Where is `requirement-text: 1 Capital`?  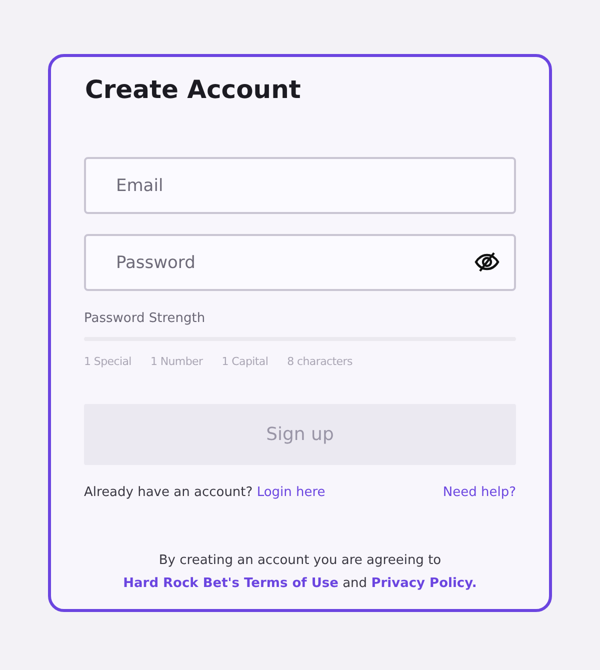 requirement-text: 1 Capital is located at coordinates (245, 361).